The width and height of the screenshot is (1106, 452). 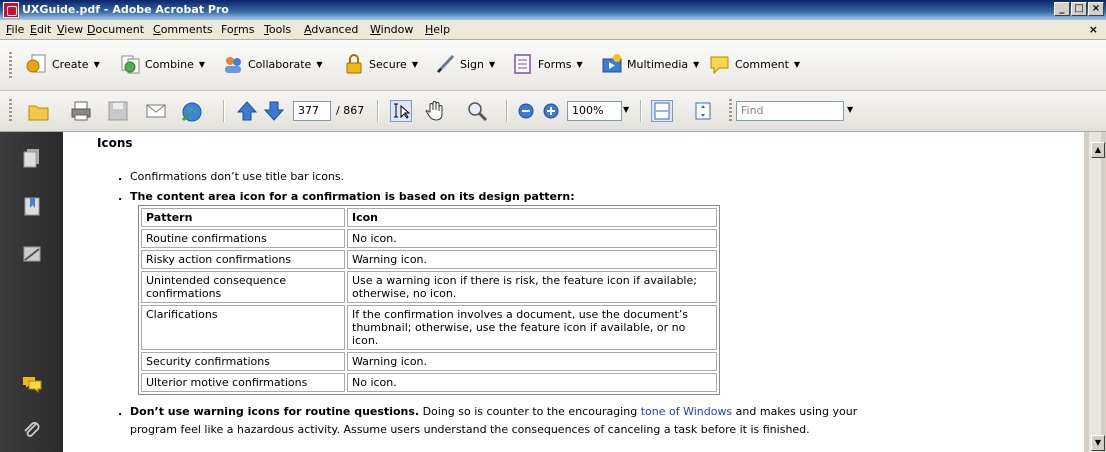 I want to click on table-cell: Warning icon., so click(x=532, y=361).